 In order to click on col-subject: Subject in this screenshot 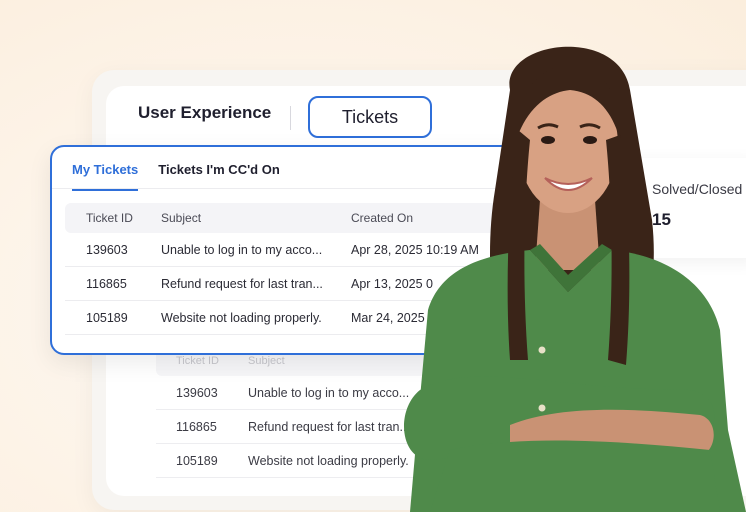, I will do `click(256, 218)`.